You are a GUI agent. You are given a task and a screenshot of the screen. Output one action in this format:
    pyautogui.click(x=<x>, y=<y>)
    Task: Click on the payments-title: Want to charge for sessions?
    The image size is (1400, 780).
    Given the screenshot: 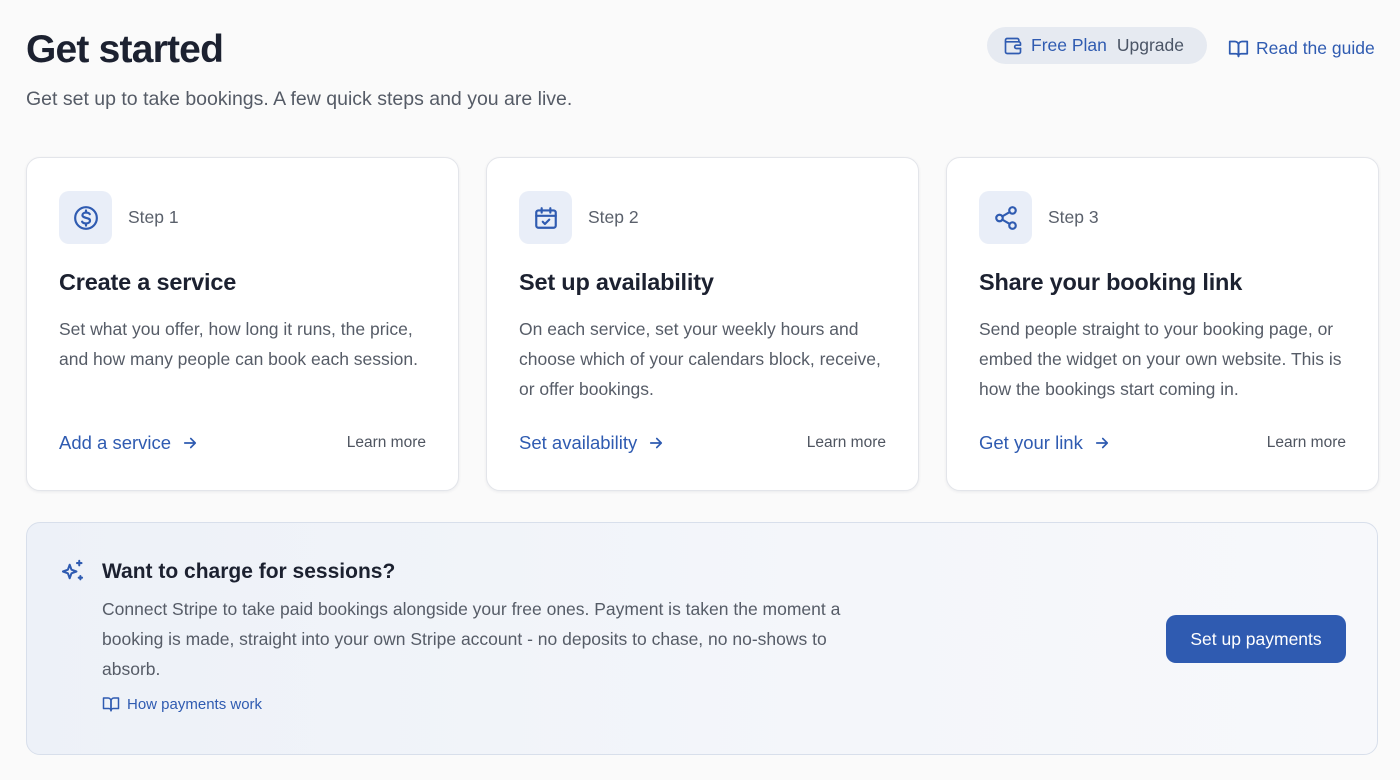 What is the action you would take?
    pyautogui.click(x=249, y=571)
    